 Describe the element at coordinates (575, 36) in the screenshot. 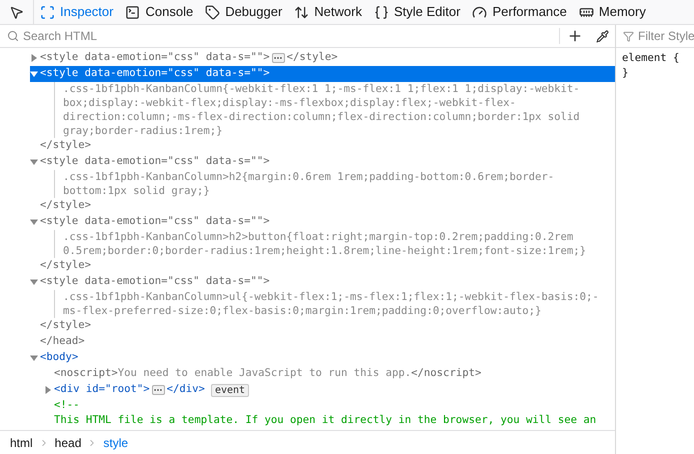

I see `add-node-icon` at that location.